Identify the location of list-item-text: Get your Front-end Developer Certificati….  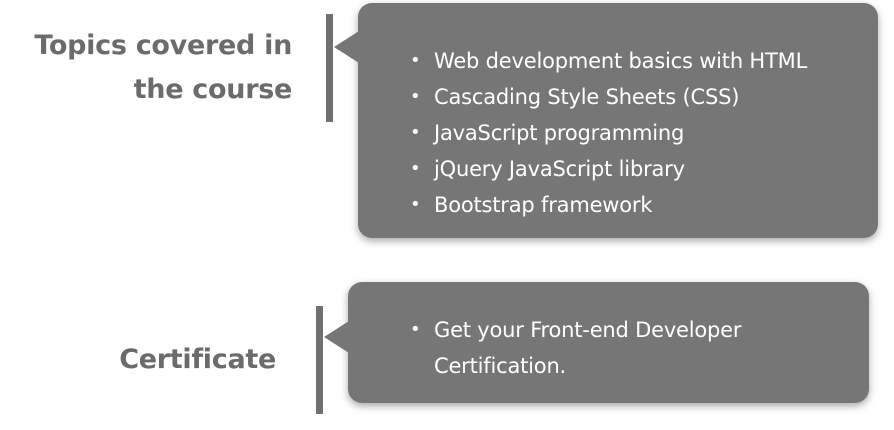
(588, 348).